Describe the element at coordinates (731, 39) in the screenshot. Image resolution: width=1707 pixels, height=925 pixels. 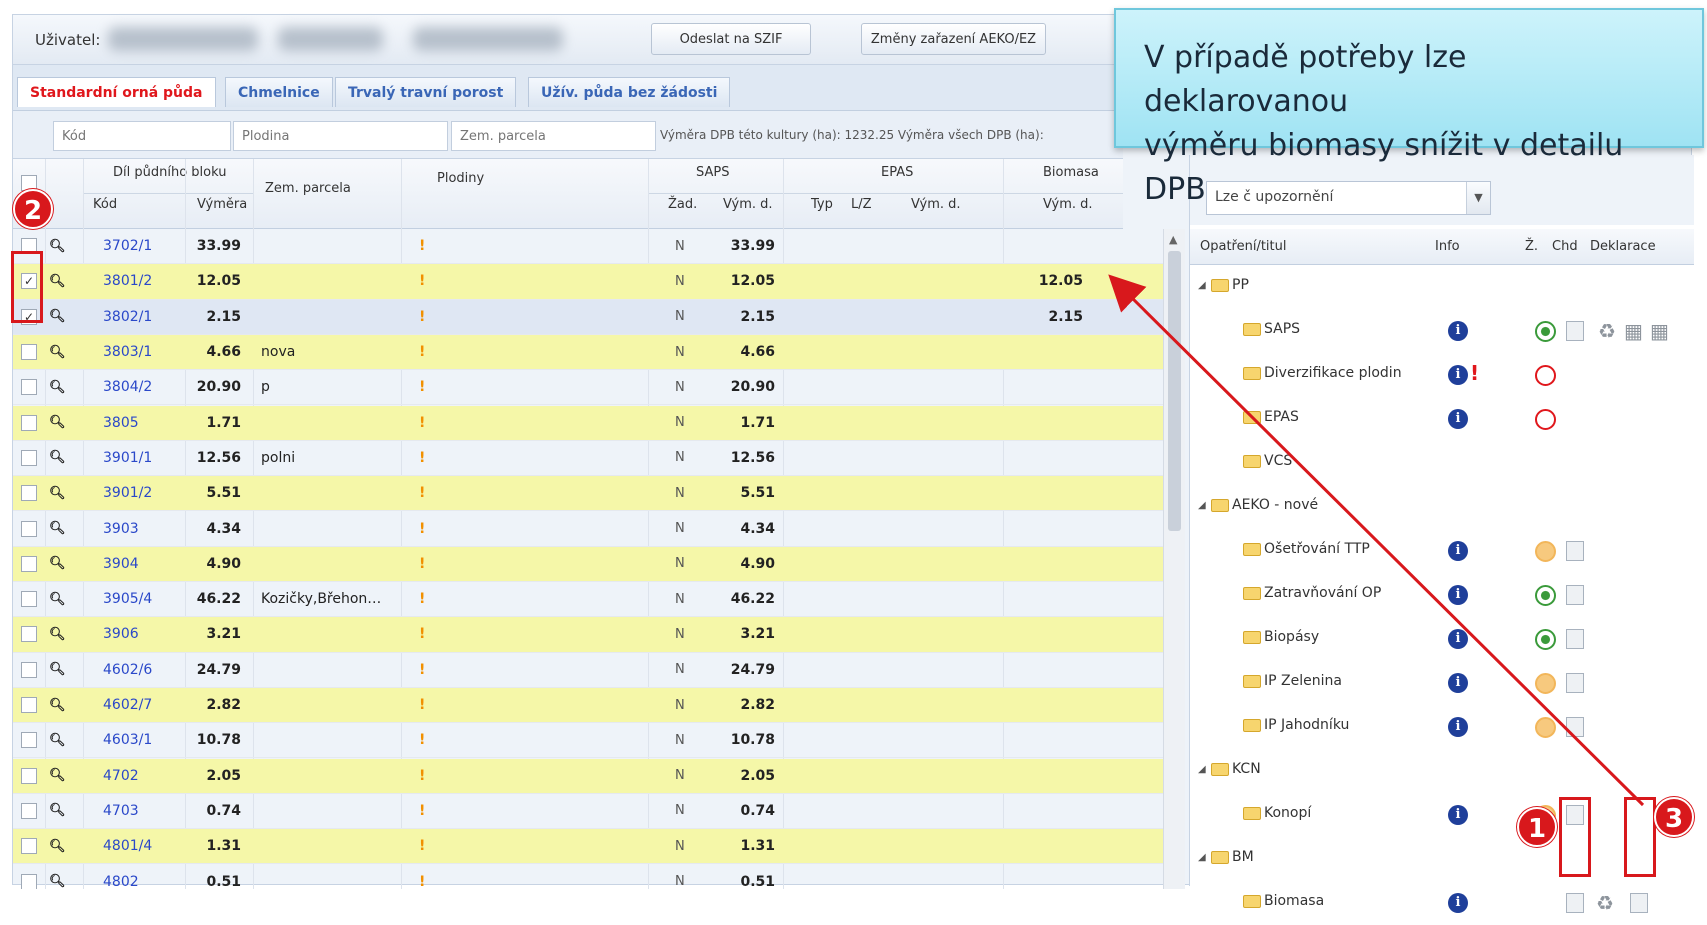
I see `send-to-szif-button: Odeslat na SZIF` at that location.